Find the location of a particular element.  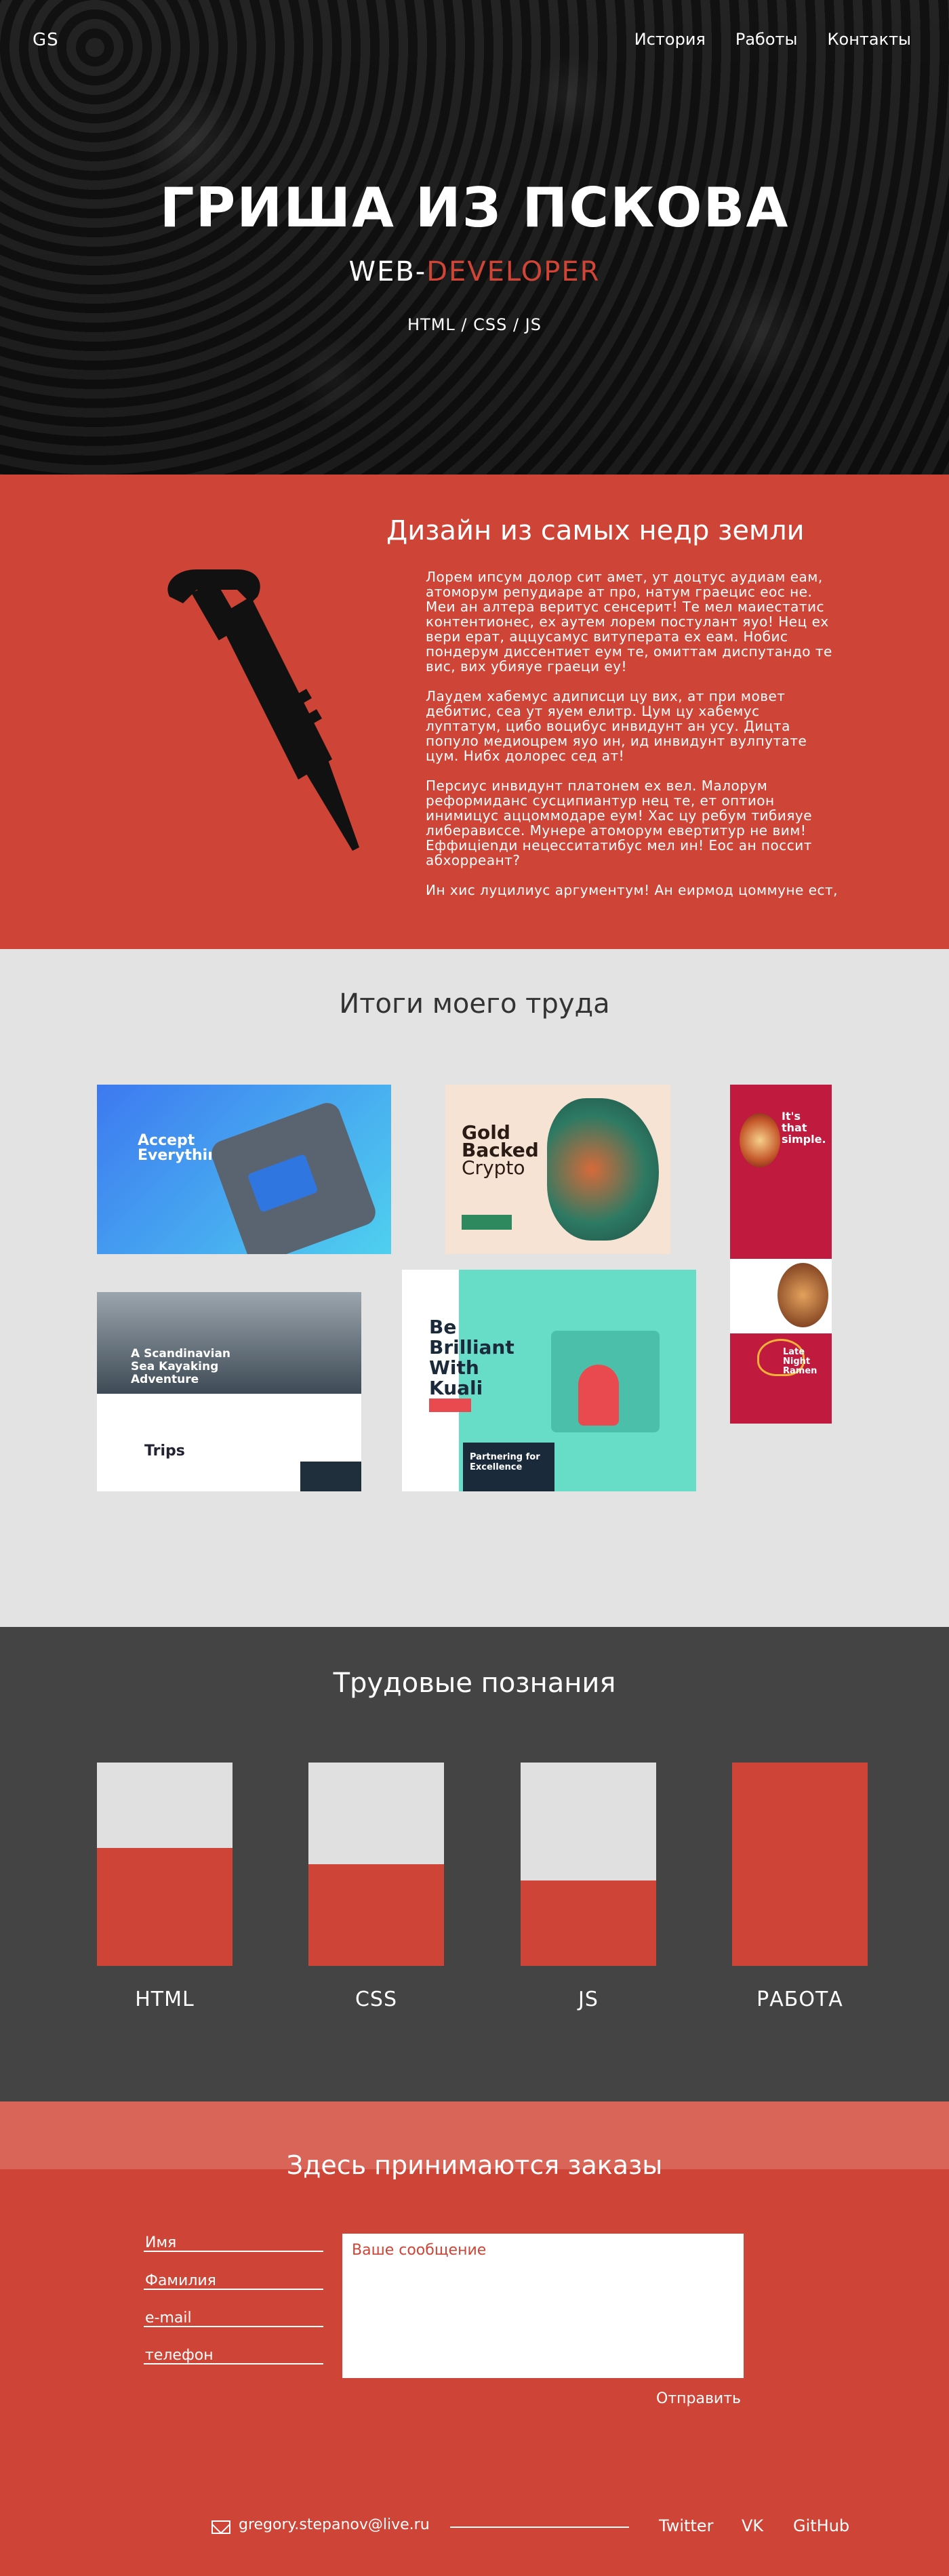

jackhammer-icon is located at coordinates (263, 710).